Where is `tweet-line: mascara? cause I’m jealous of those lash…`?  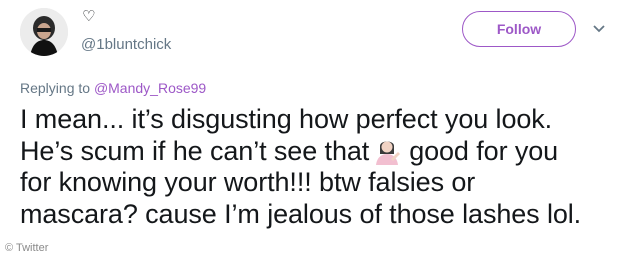
tweet-line: mascara? cause I’m jealous of those lash… is located at coordinates (301, 213).